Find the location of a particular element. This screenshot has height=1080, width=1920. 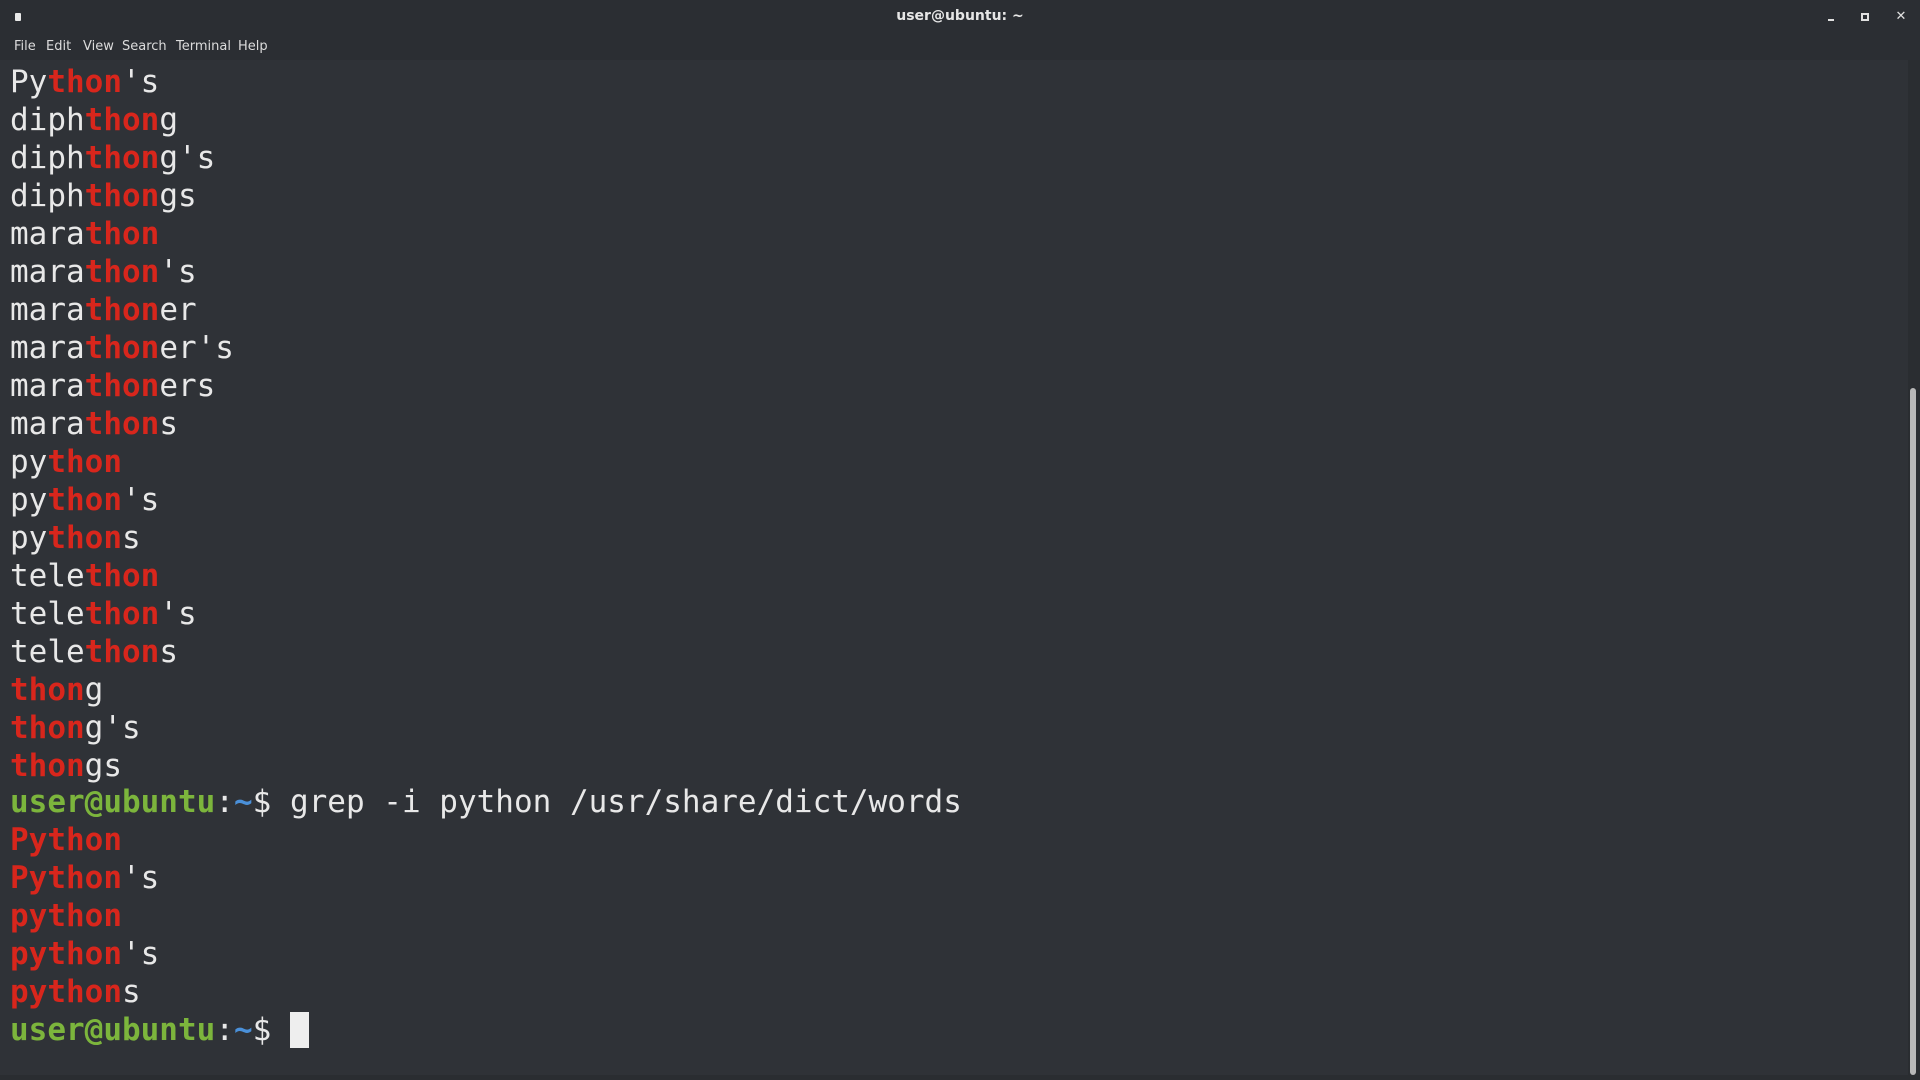

output-line: diphthongs is located at coordinates (103, 196).